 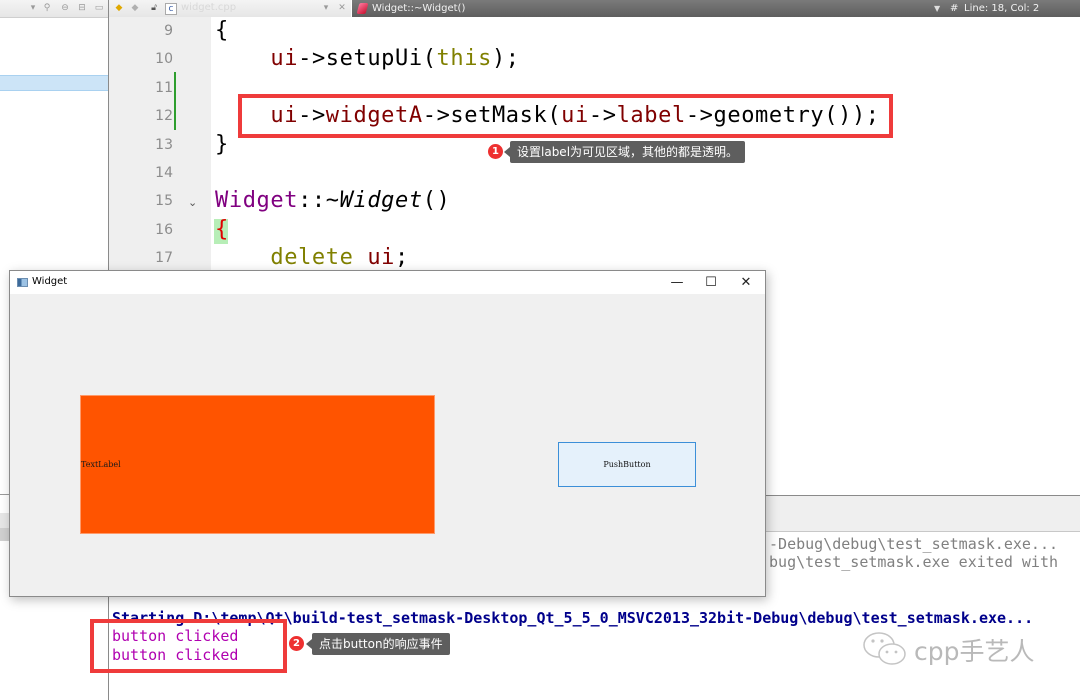 What do you see at coordinates (418, 8) in the screenshot?
I see `function-selector: Widget::~Widget()` at bounding box center [418, 8].